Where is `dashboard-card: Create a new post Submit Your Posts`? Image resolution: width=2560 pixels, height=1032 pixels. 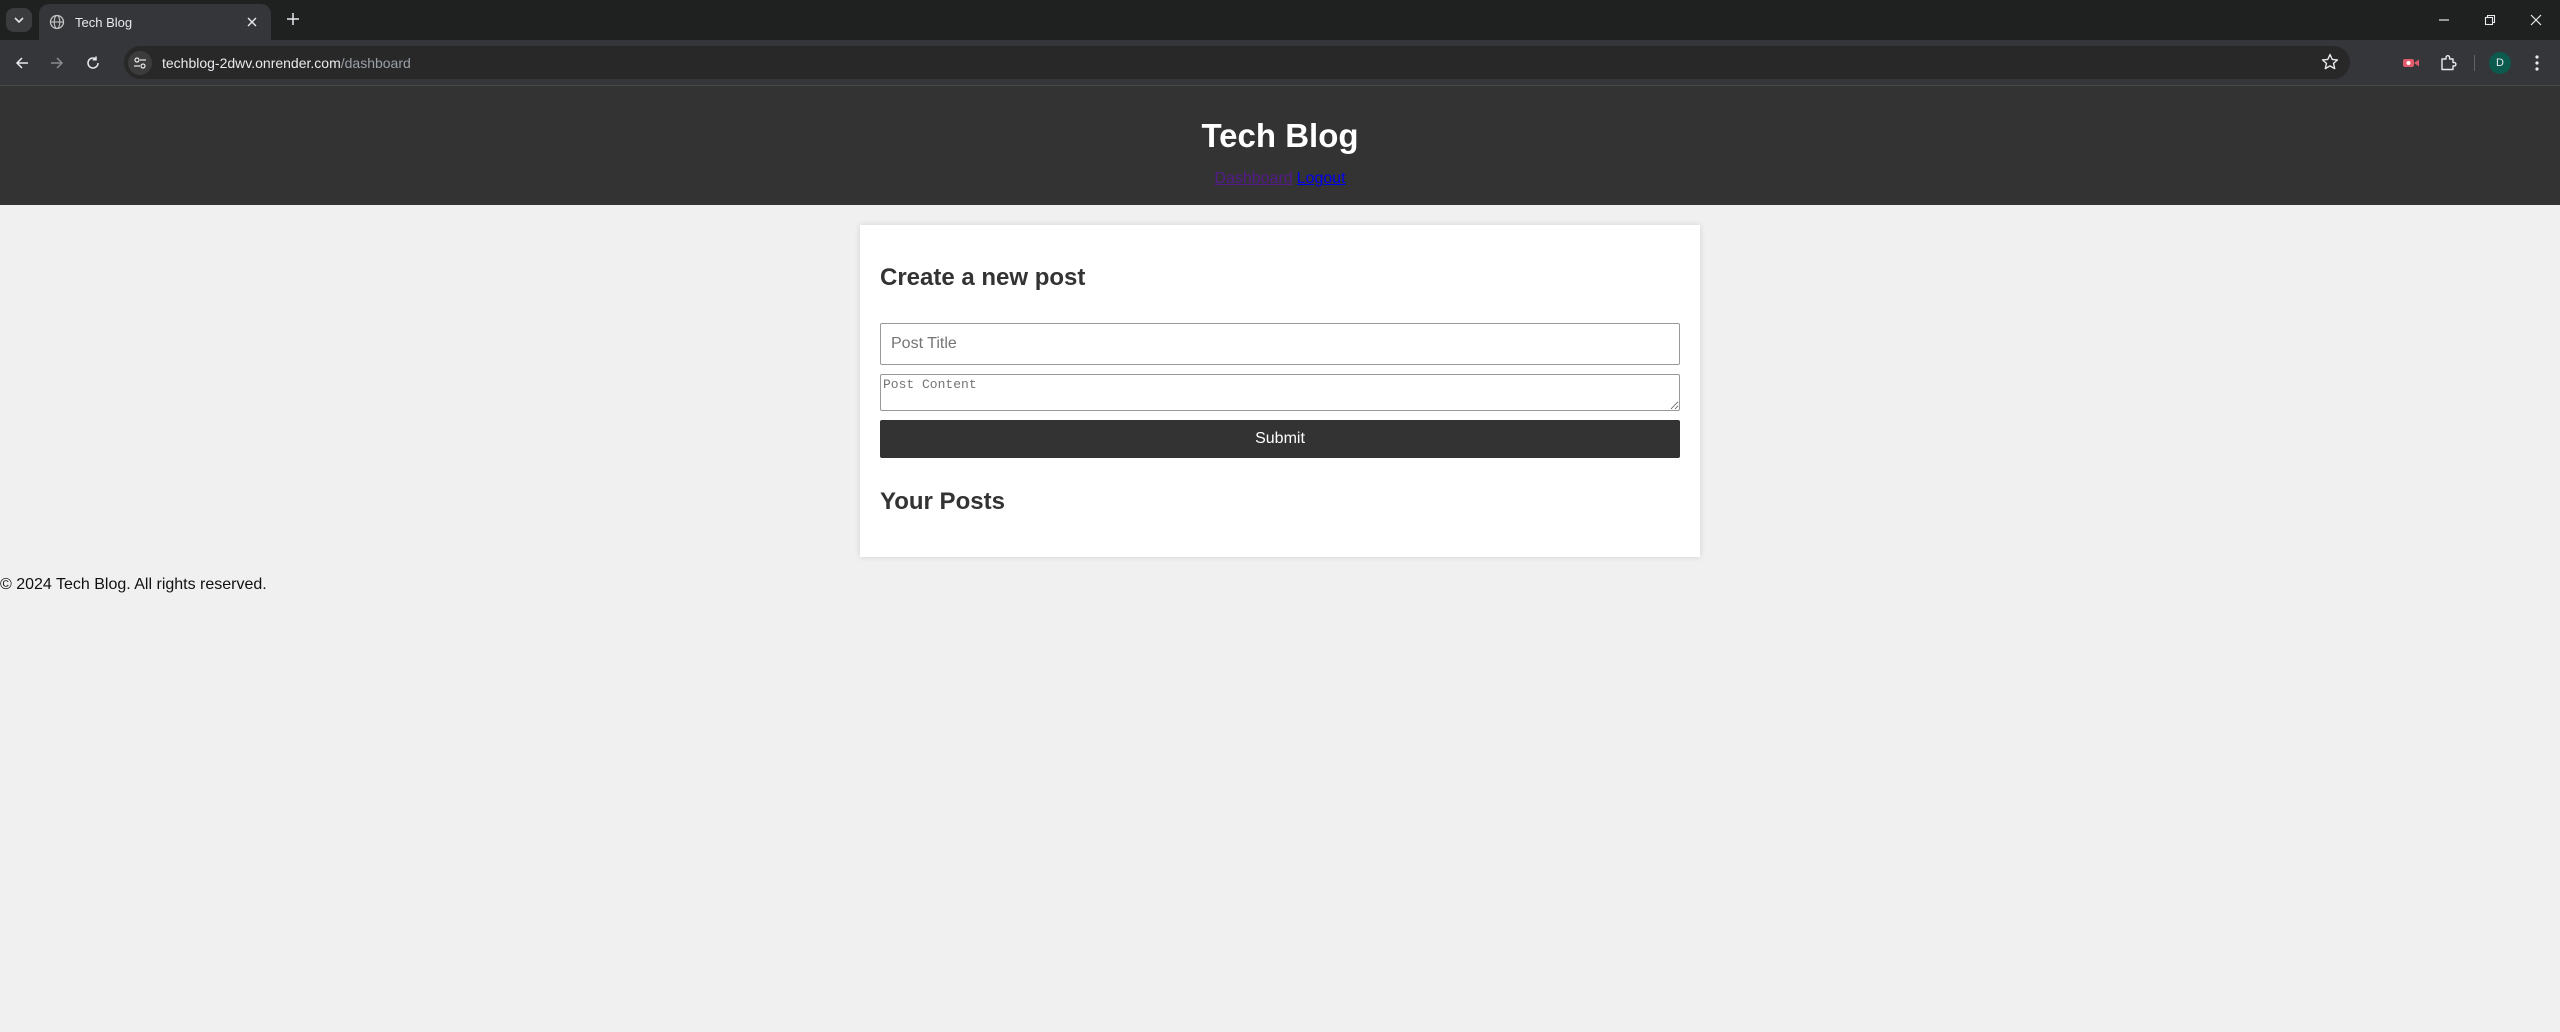
dashboard-card: Create a new post Submit Your Posts is located at coordinates (1280, 391).